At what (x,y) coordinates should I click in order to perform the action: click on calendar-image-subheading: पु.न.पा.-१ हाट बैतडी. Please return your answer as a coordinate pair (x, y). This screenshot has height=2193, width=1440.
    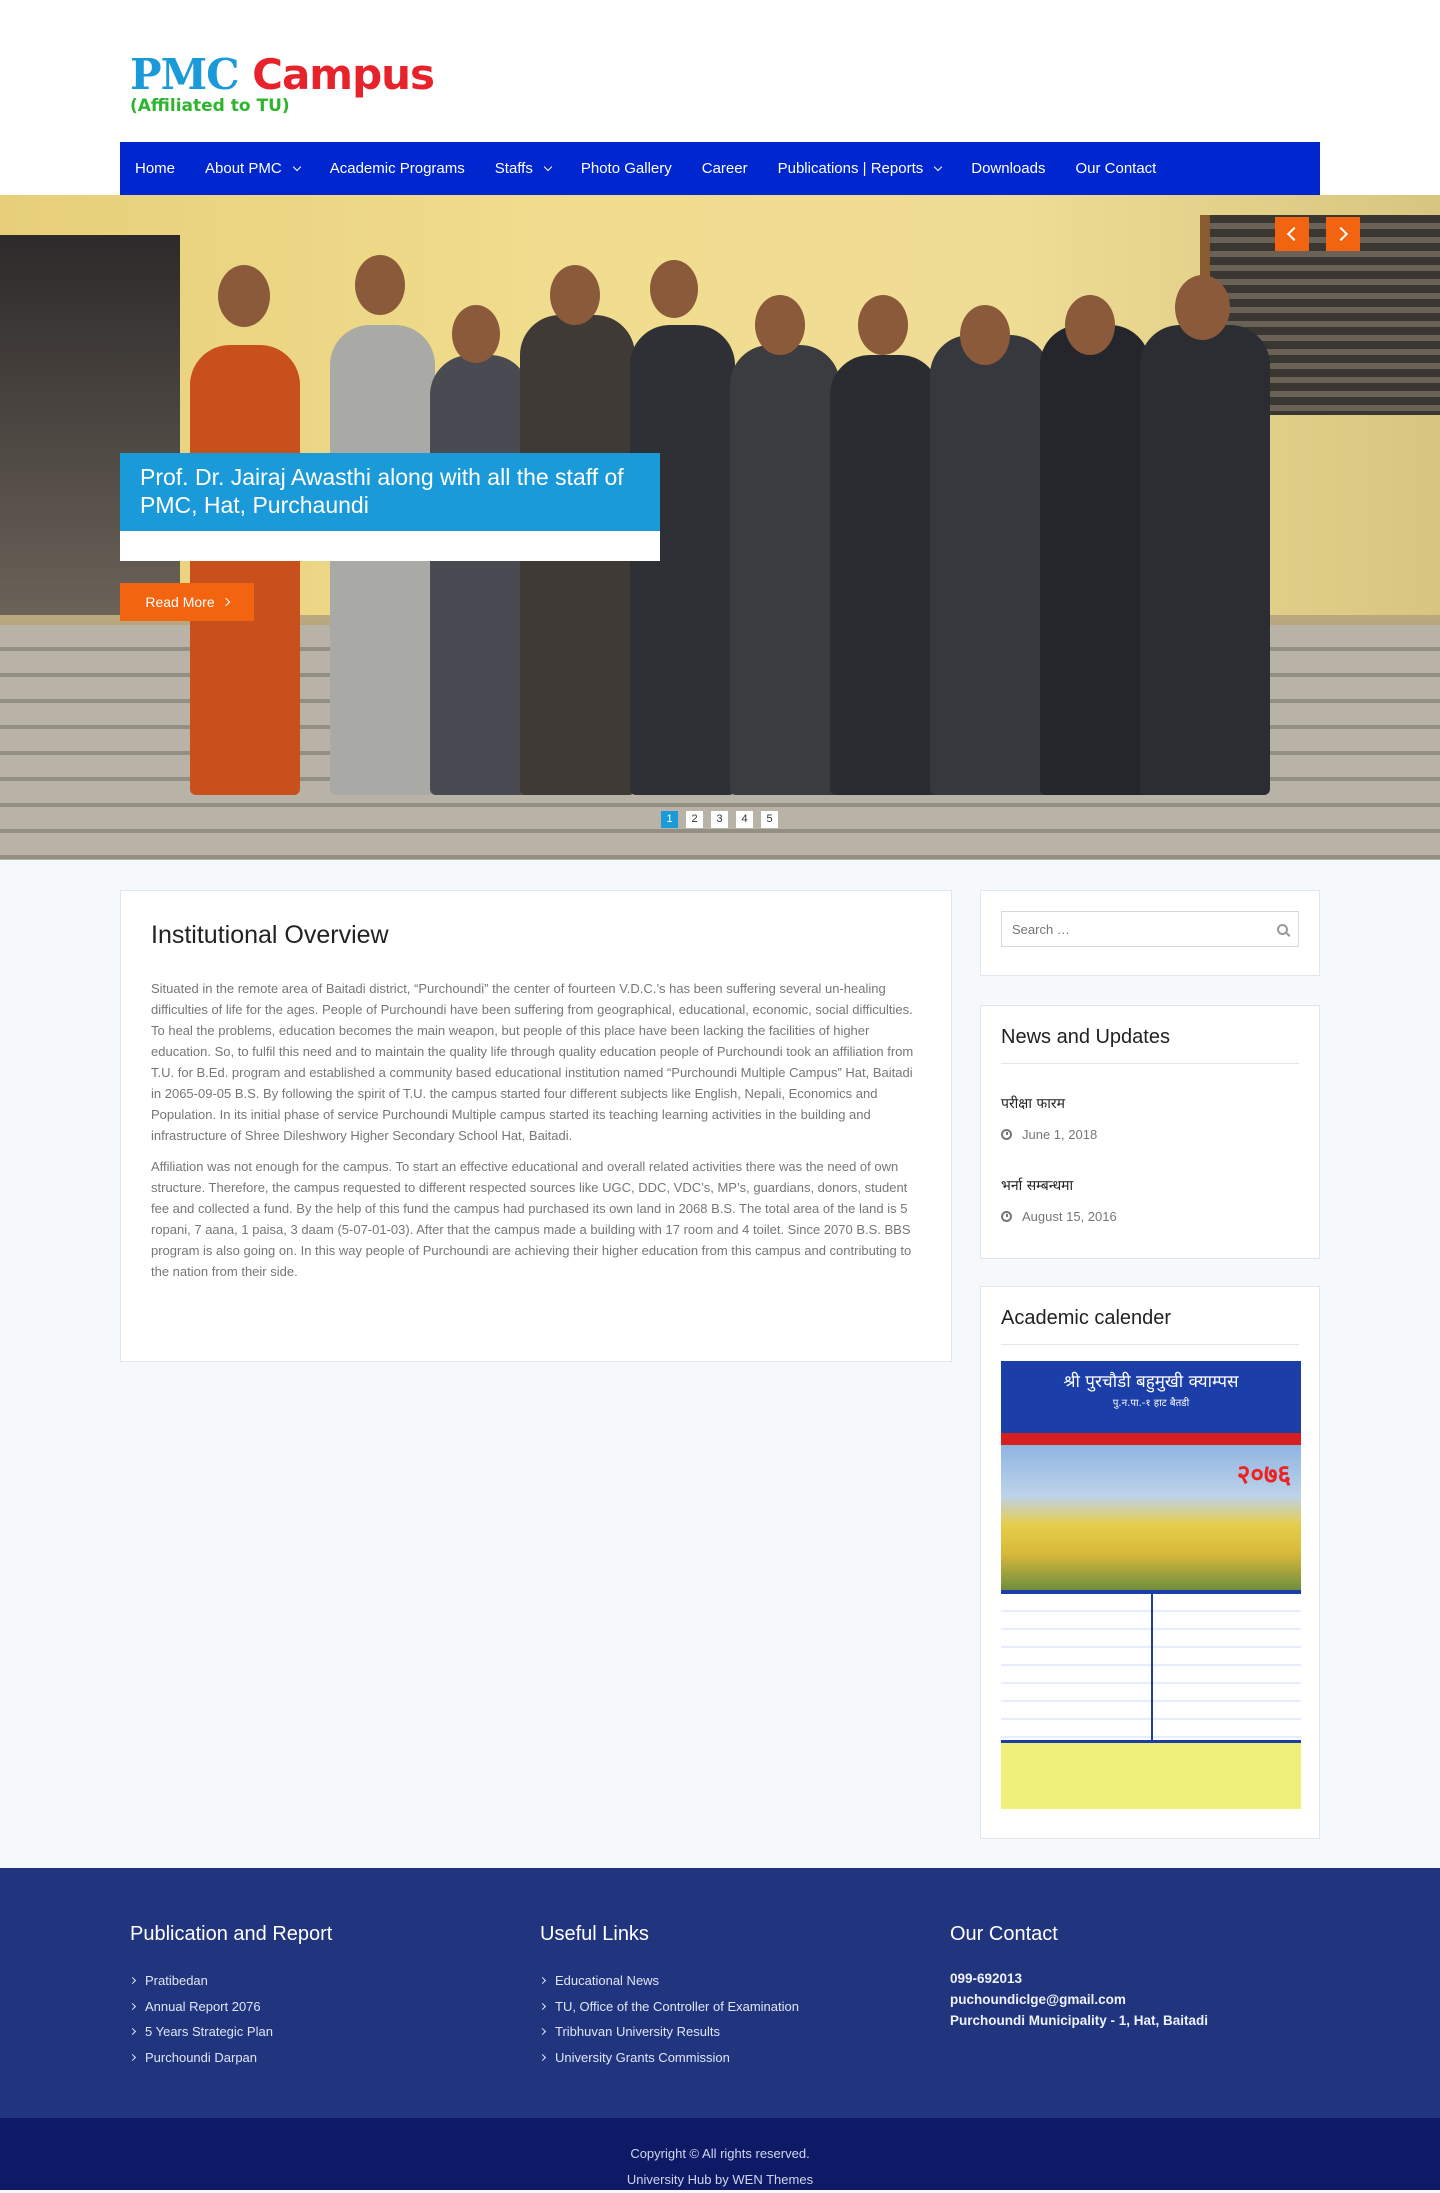
    Looking at the image, I should click on (1151, 1403).